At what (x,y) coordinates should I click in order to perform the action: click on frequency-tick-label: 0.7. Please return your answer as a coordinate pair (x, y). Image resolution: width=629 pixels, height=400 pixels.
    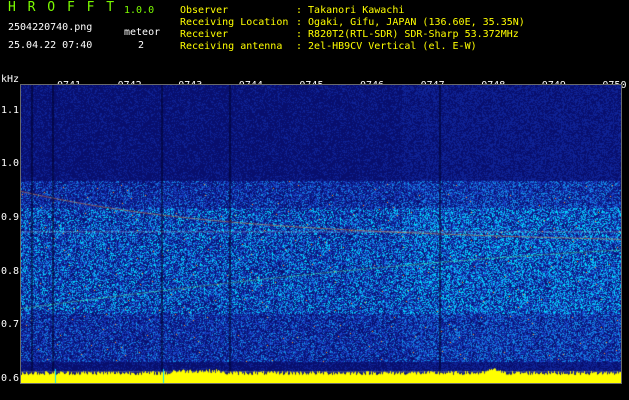
    Looking at the image, I should click on (10, 325).